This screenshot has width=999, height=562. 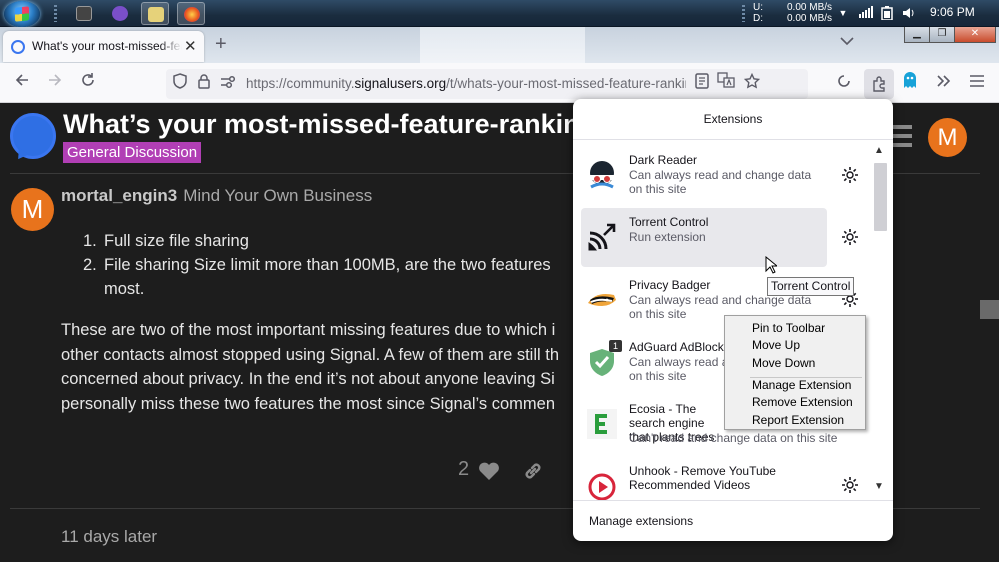 What do you see at coordinates (866, 13) in the screenshot?
I see `signal-bars-icon` at bounding box center [866, 13].